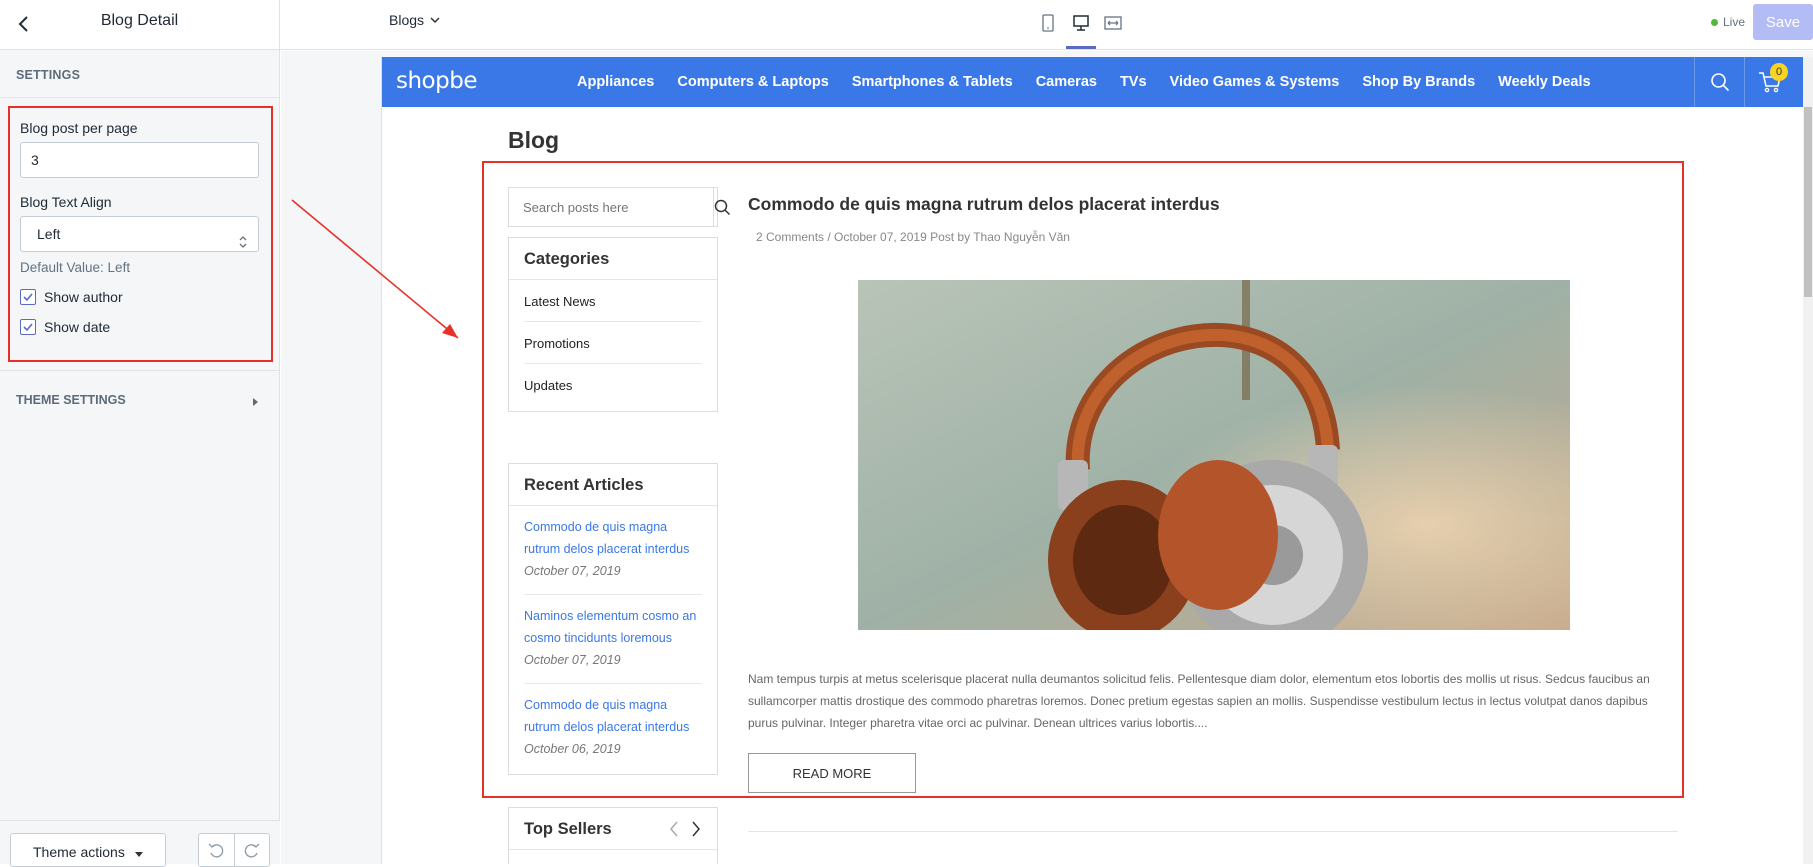 The height and width of the screenshot is (867, 1813). Describe the element at coordinates (752, 82) in the screenshot. I see `nav-item-computers: Computers & Laptops` at that location.